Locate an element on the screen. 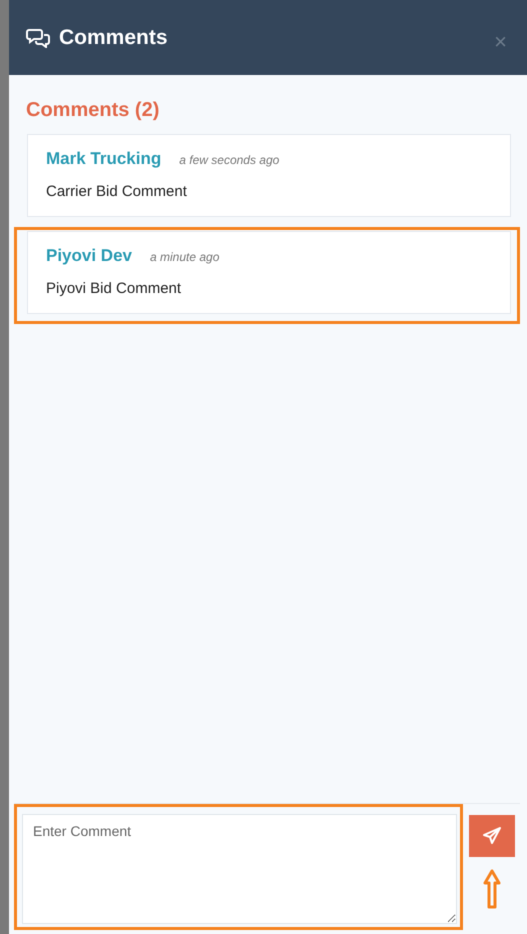 The height and width of the screenshot is (934, 527). paper-plane-icon is located at coordinates (492, 836).